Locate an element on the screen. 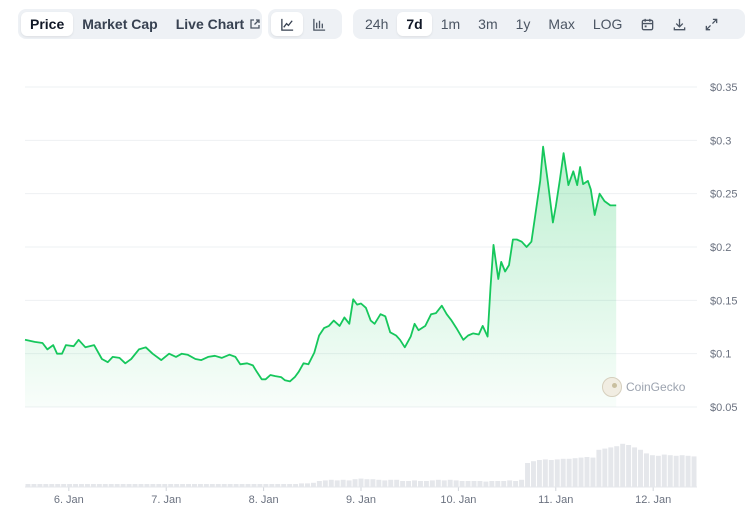 This screenshot has height=520, width=750. y-tick-label: $0.15 is located at coordinates (724, 301).